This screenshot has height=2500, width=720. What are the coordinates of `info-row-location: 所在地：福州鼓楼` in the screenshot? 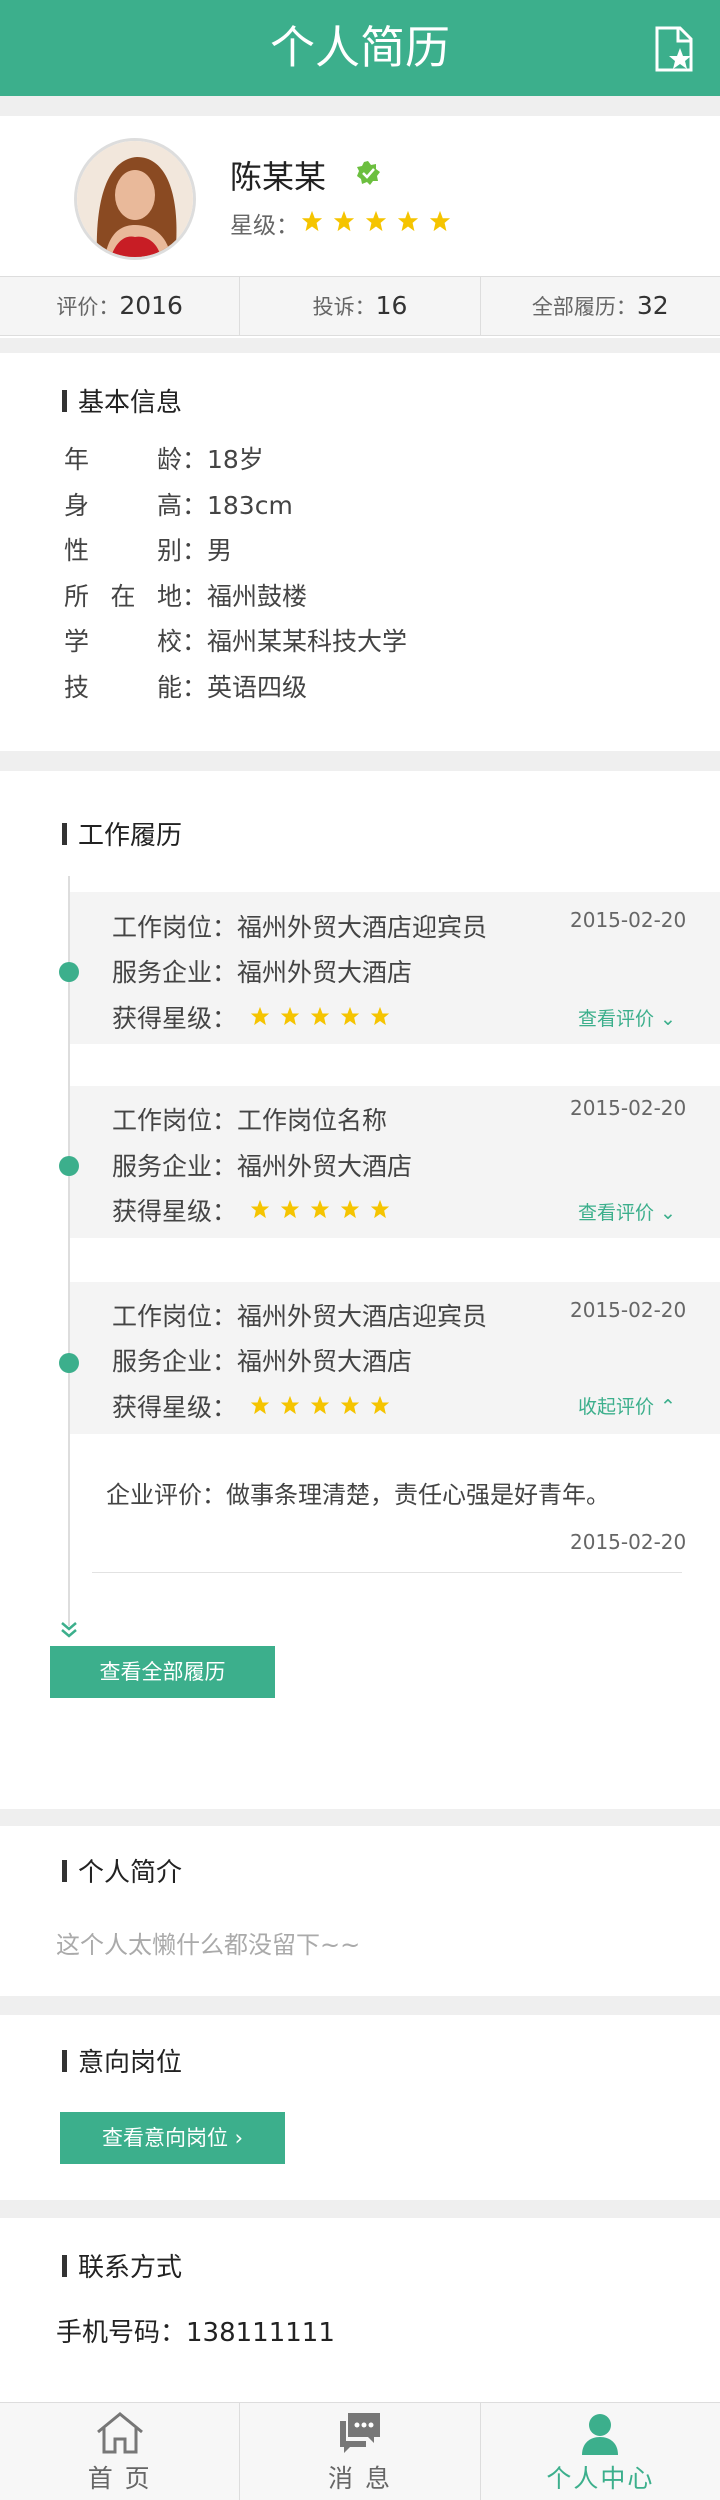 It's located at (185, 595).